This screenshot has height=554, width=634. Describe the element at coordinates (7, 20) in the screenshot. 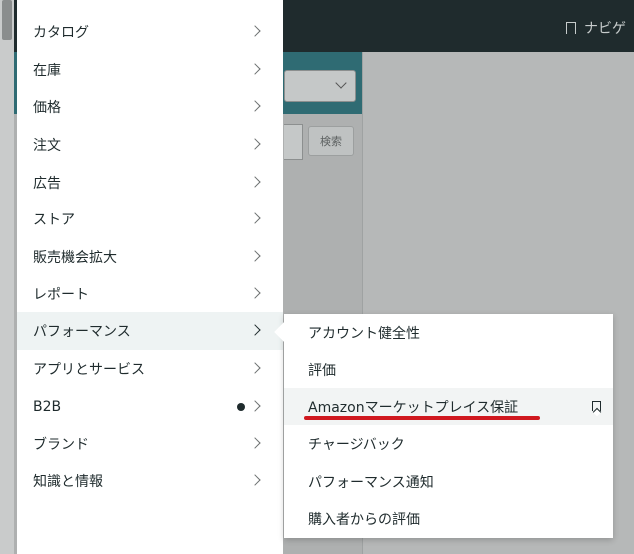

I see `scrollbar-thumb` at that location.